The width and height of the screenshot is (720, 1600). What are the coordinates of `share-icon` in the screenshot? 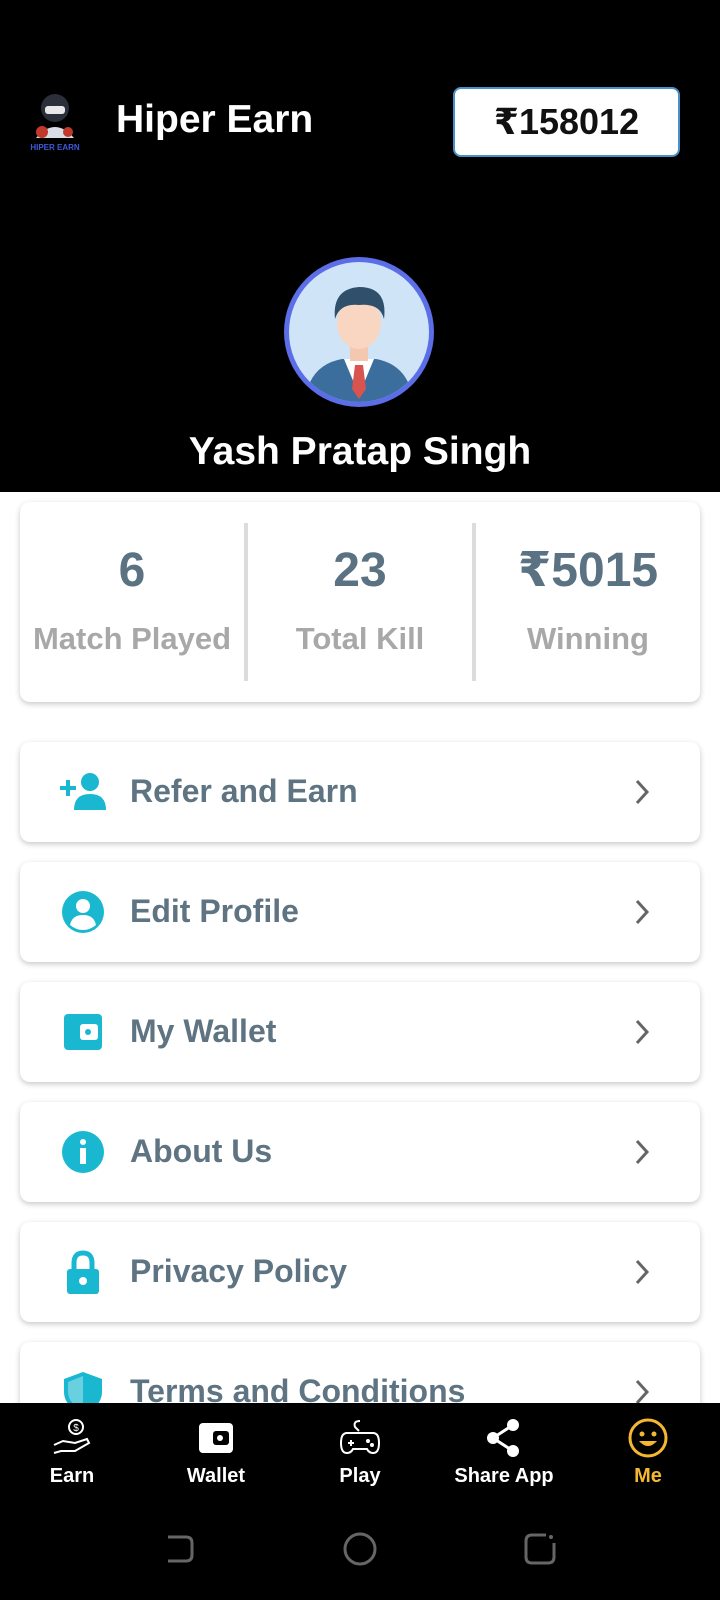 It's located at (503, 1438).